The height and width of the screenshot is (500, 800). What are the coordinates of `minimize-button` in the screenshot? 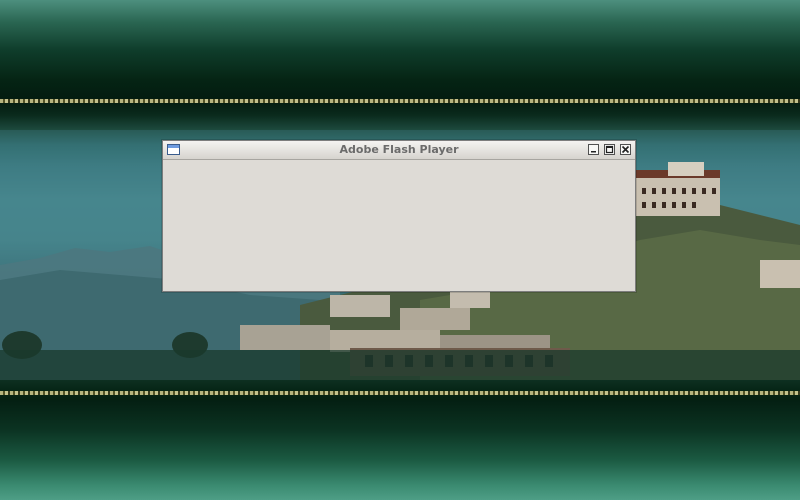 It's located at (593, 149).